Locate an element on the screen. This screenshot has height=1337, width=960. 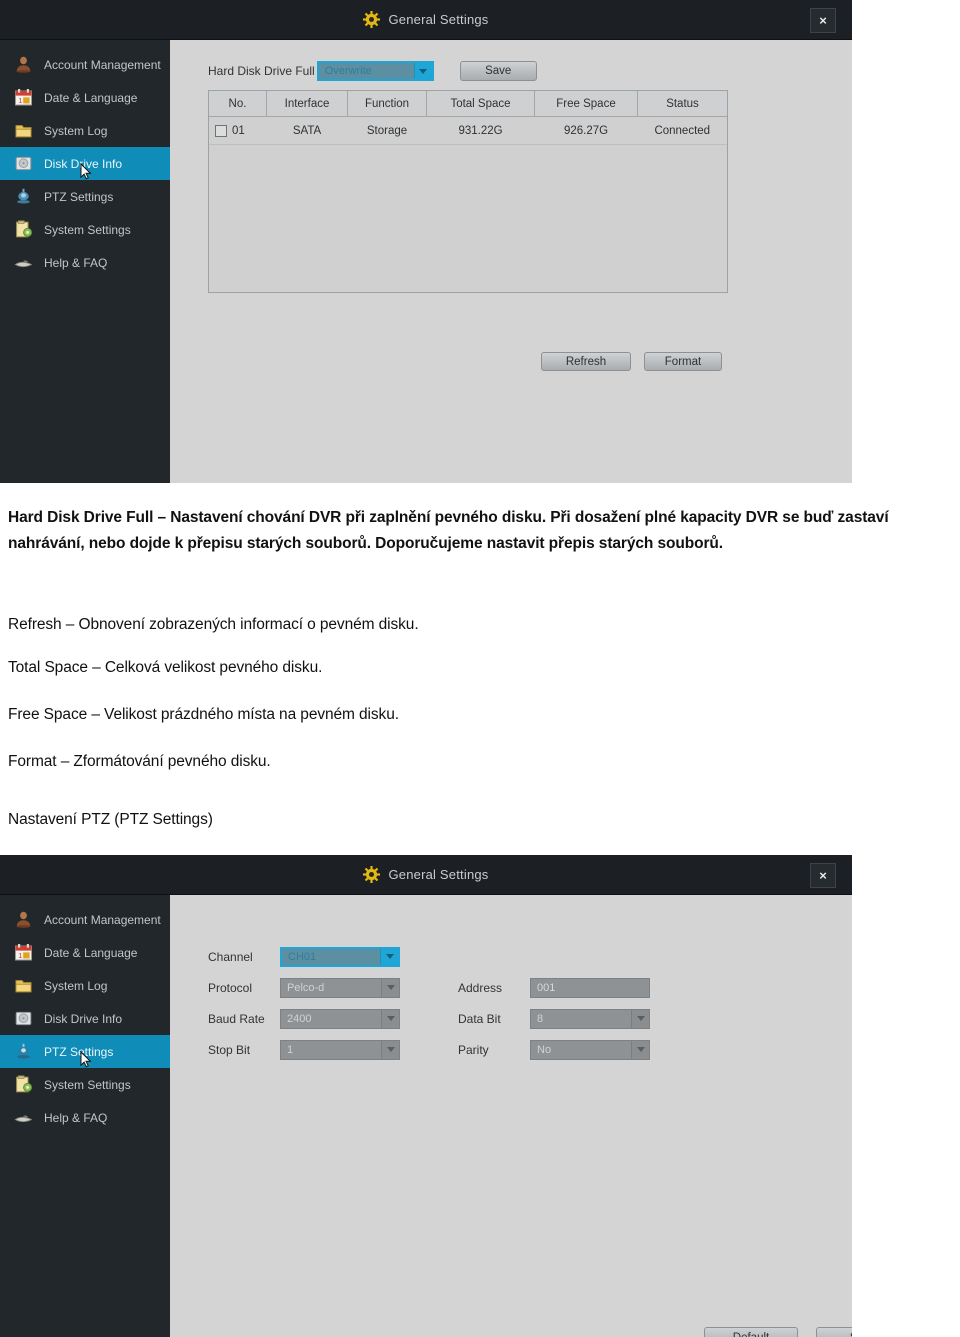
hdd-full-select: Overwrite is located at coordinates (375, 71).